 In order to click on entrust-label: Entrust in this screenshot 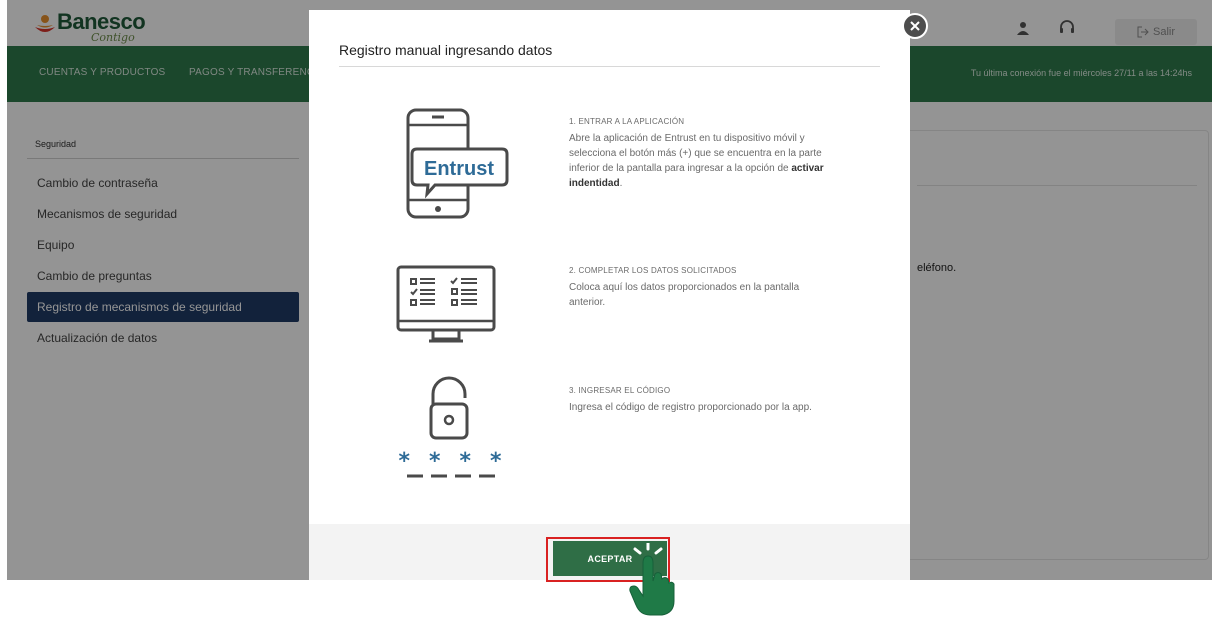, I will do `click(459, 169)`.